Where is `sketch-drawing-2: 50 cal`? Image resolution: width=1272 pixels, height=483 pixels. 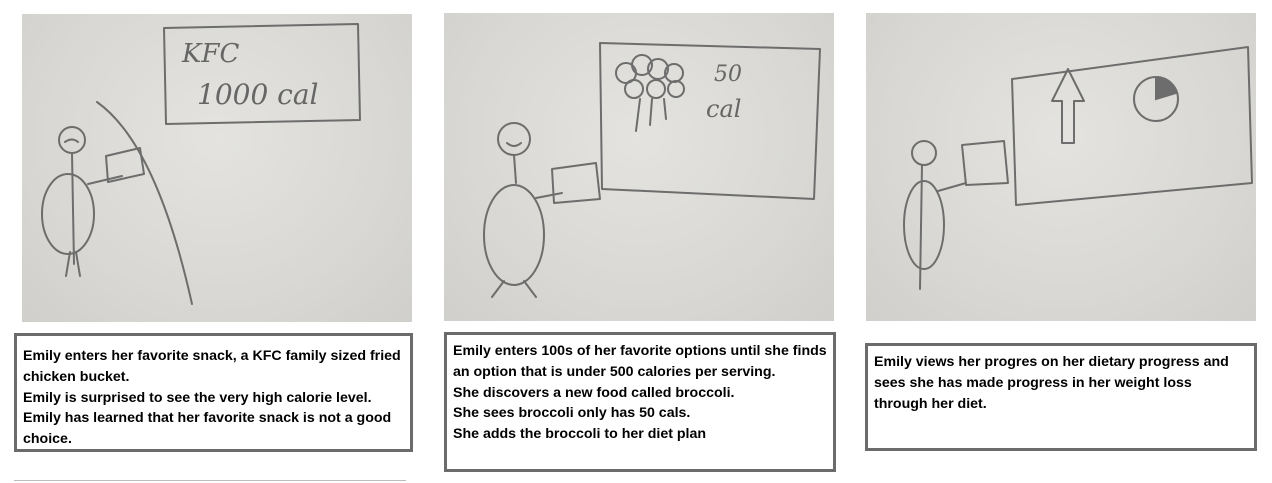
sketch-drawing-2: 50 cal is located at coordinates (652, 170).